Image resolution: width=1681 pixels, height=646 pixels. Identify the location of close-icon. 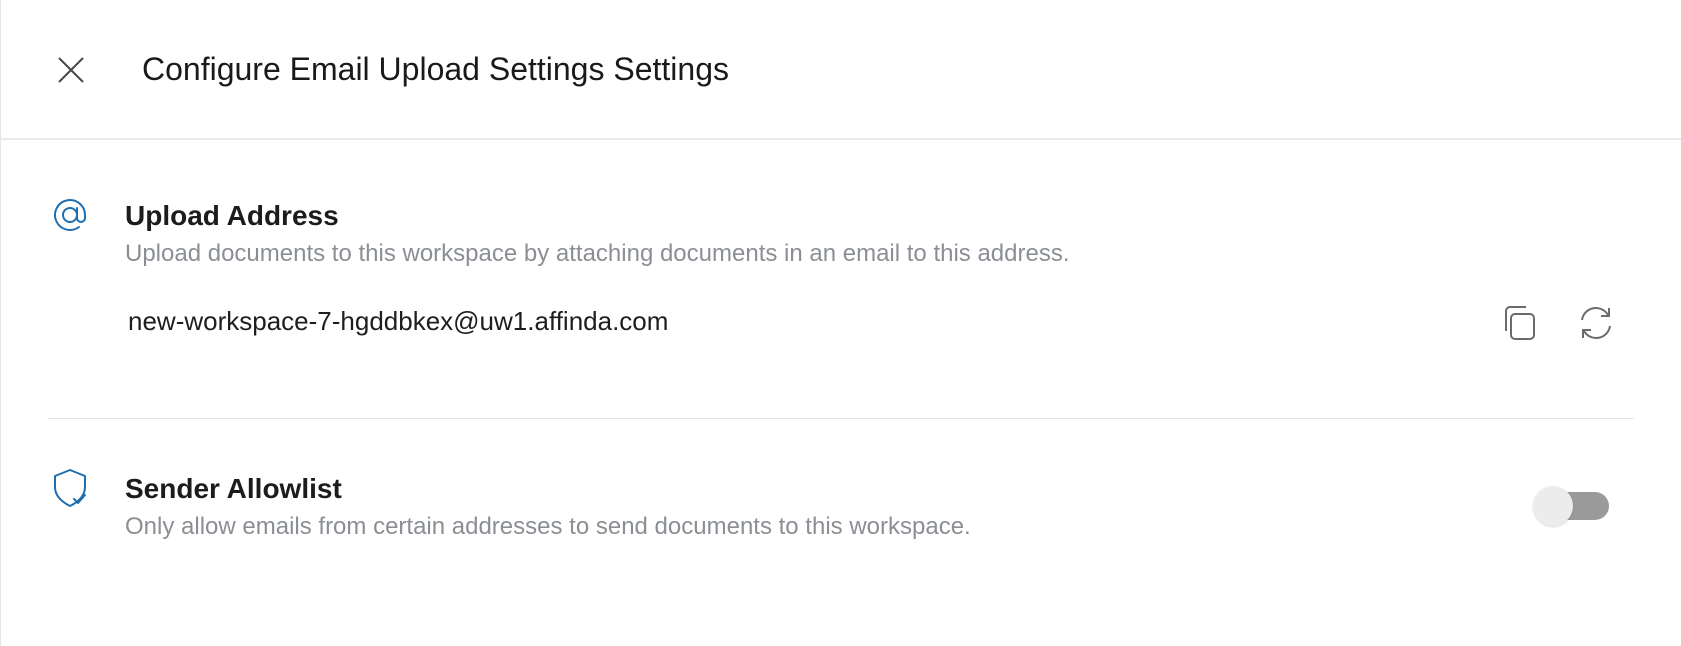
(71, 70).